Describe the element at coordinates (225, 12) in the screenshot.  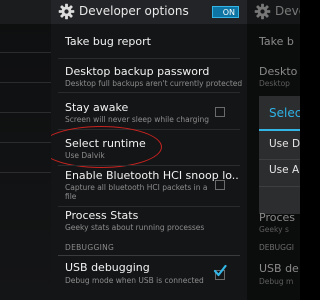
I see `developer-options-toggle: ON` at that location.